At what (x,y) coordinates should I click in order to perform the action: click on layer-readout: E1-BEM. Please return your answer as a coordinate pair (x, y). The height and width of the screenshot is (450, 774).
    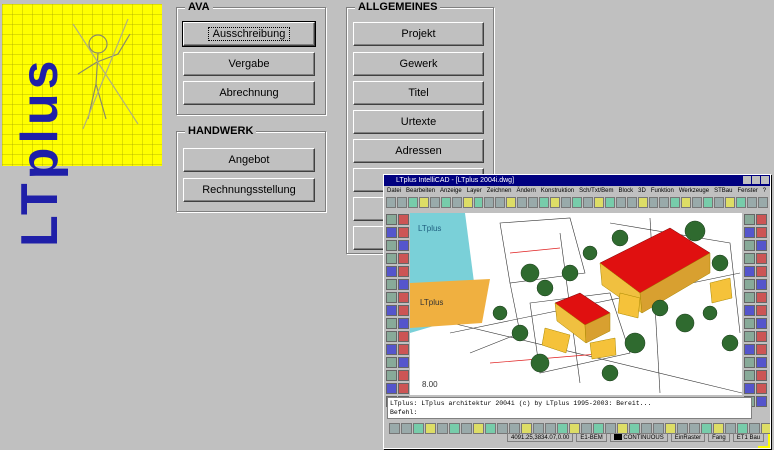
    Looking at the image, I should click on (591, 437).